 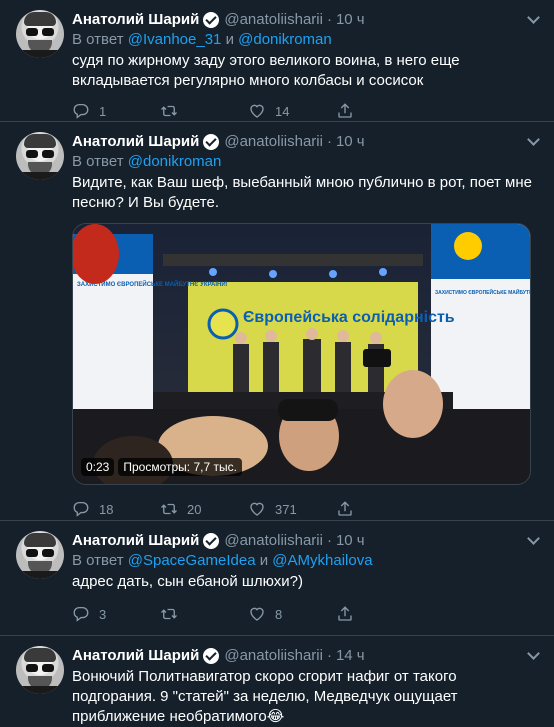 What do you see at coordinates (98, 467) in the screenshot?
I see `video-duration: 0:23` at bounding box center [98, 467].